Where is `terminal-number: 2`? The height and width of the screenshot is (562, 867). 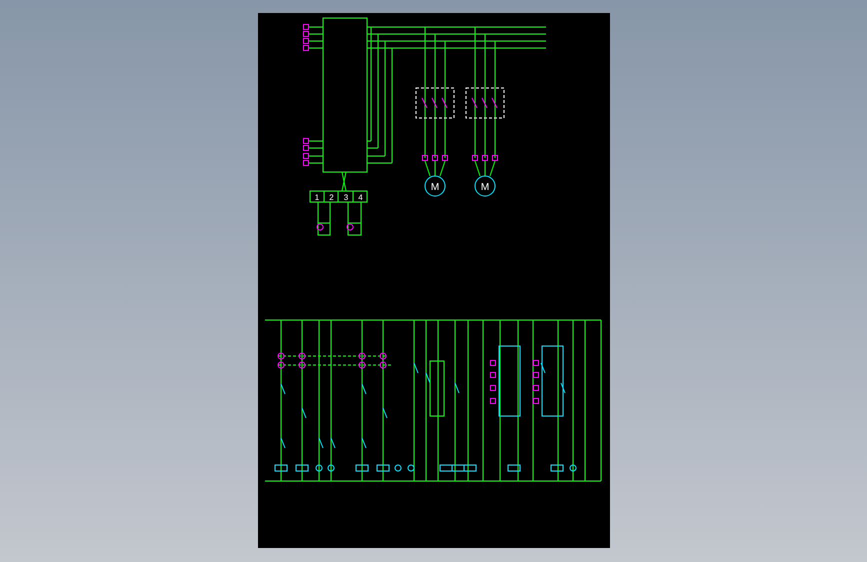 terminal-number: 2 is located at coordinates (331, 197).